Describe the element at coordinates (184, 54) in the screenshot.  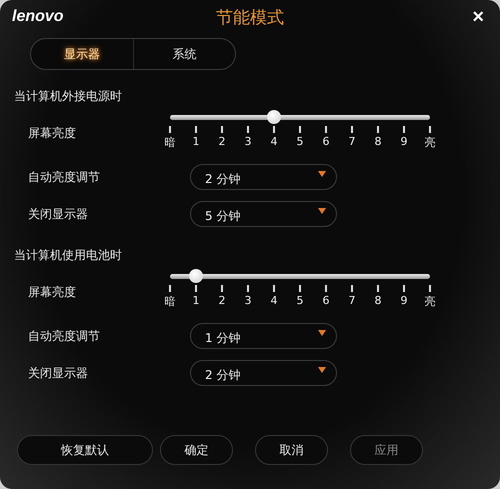
I see `tab: 系统` at that location.